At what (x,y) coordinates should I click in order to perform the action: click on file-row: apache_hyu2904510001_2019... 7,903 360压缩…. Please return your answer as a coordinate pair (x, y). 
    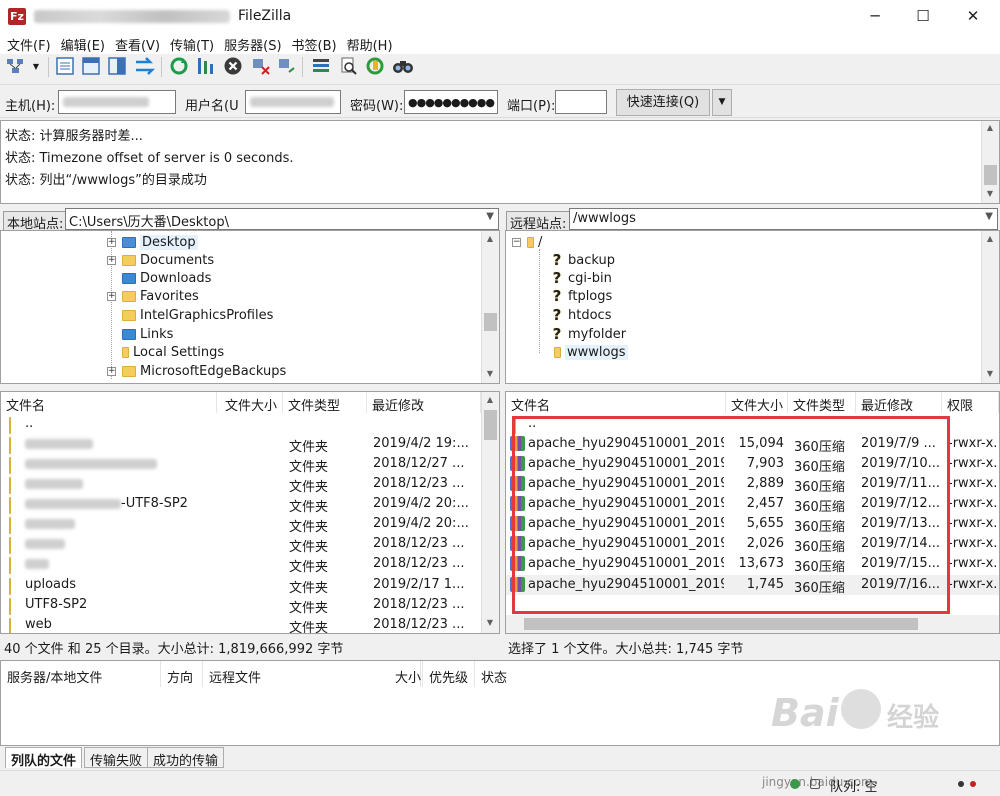
    Looking at the image, I should click on (752, 464).